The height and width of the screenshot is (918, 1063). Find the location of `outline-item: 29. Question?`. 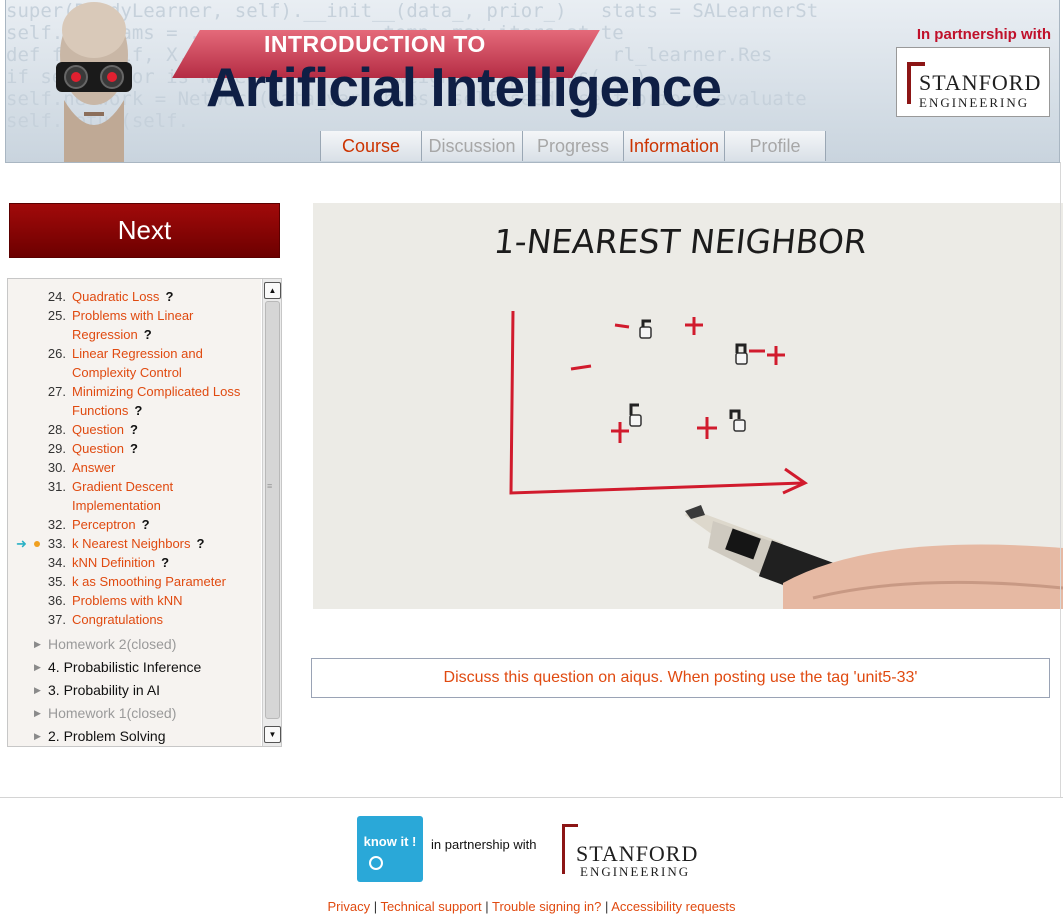

outline-item: 29. Question? is located at coordinates (134, 448).